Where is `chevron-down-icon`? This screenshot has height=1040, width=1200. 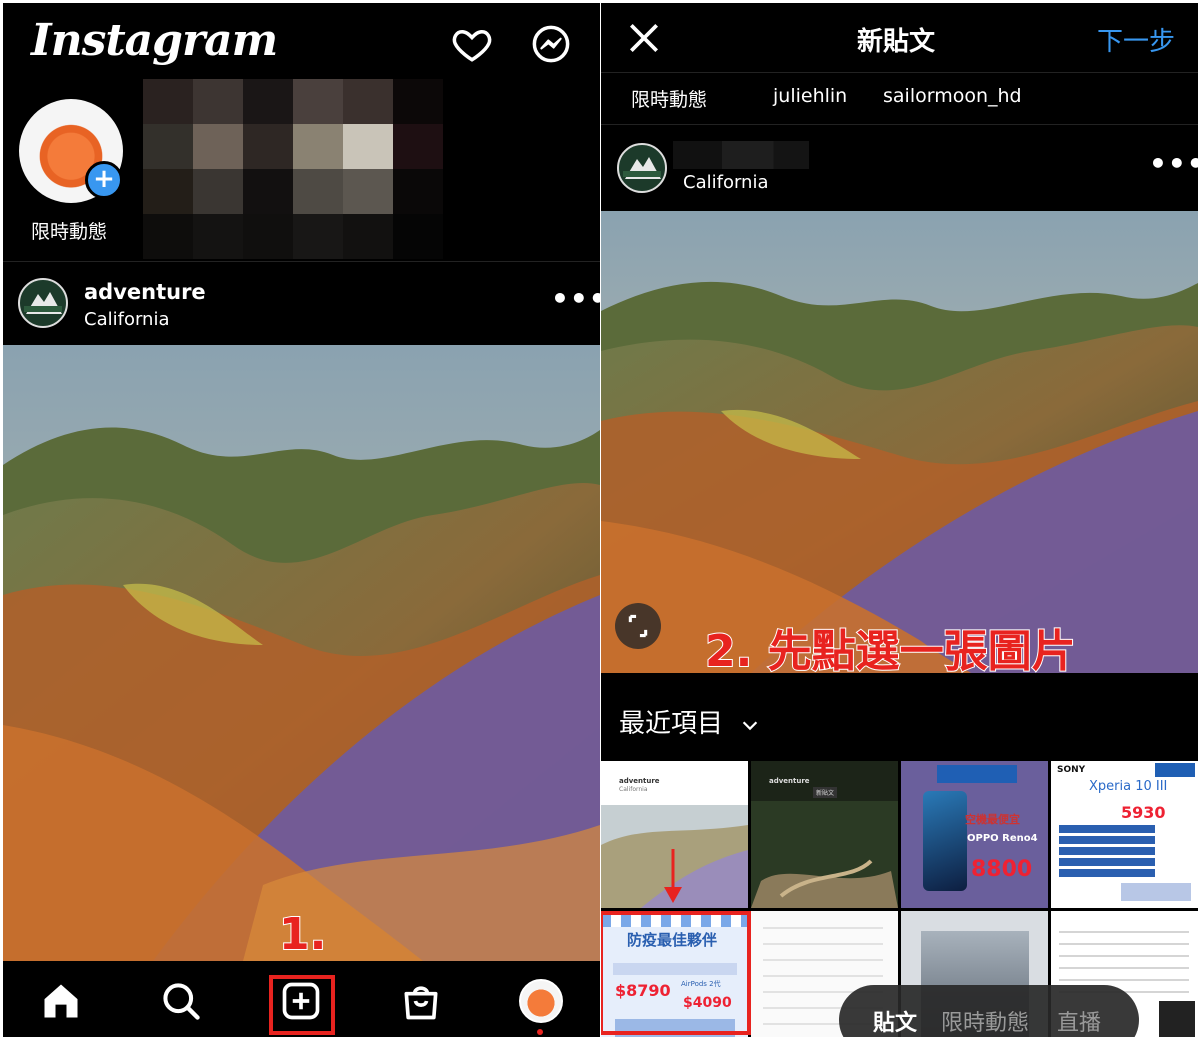 chevron-down-icon is located at coordinates (750, 725).